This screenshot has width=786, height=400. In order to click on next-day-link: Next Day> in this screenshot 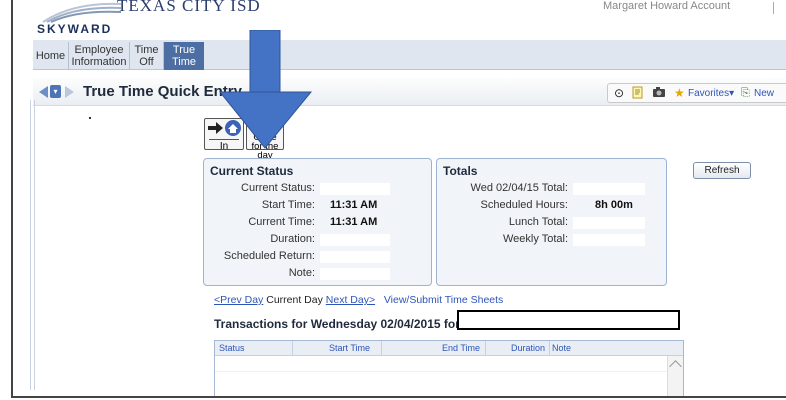, I will do `click(350, 300)`.